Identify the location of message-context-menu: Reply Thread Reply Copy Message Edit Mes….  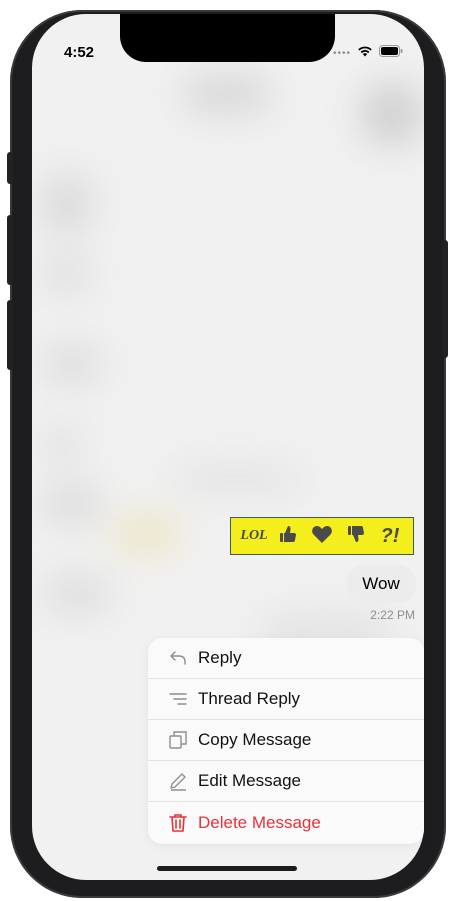
(286, 741).